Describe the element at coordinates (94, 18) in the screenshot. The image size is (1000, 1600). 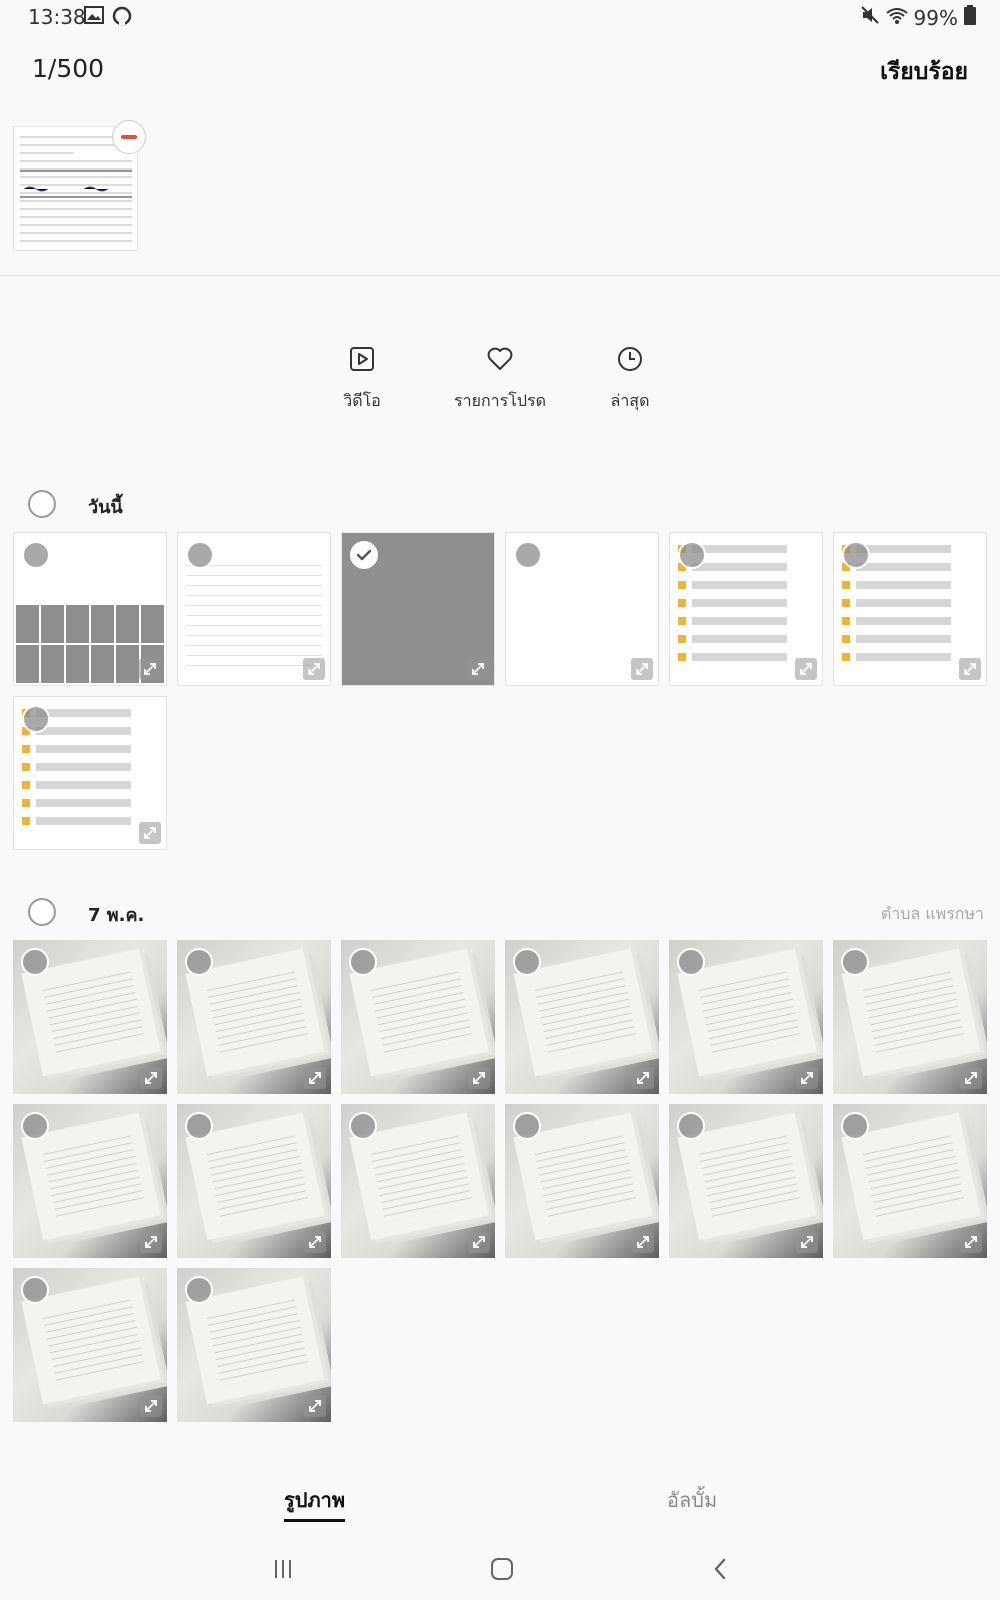
I see `gallery-icon` at that location.